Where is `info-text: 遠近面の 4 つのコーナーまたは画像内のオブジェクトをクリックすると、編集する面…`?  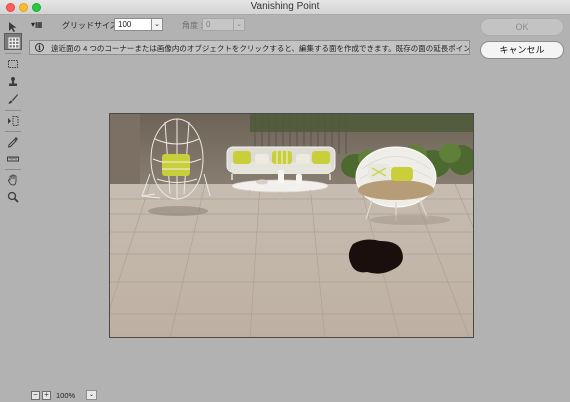 info-text: 遠近面の 4 つのコーナーまたは画像内のオブジェクトをクリックすると、編集する面… is located at coordinates (260, 48).